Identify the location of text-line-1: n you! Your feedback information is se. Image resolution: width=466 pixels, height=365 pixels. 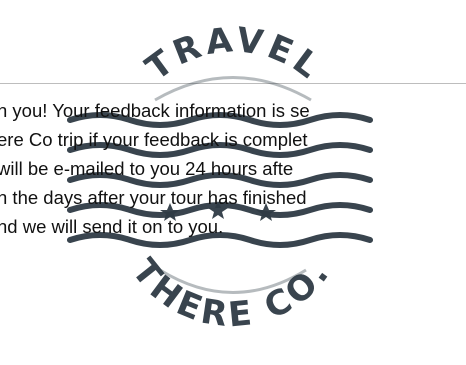
(155, 110).